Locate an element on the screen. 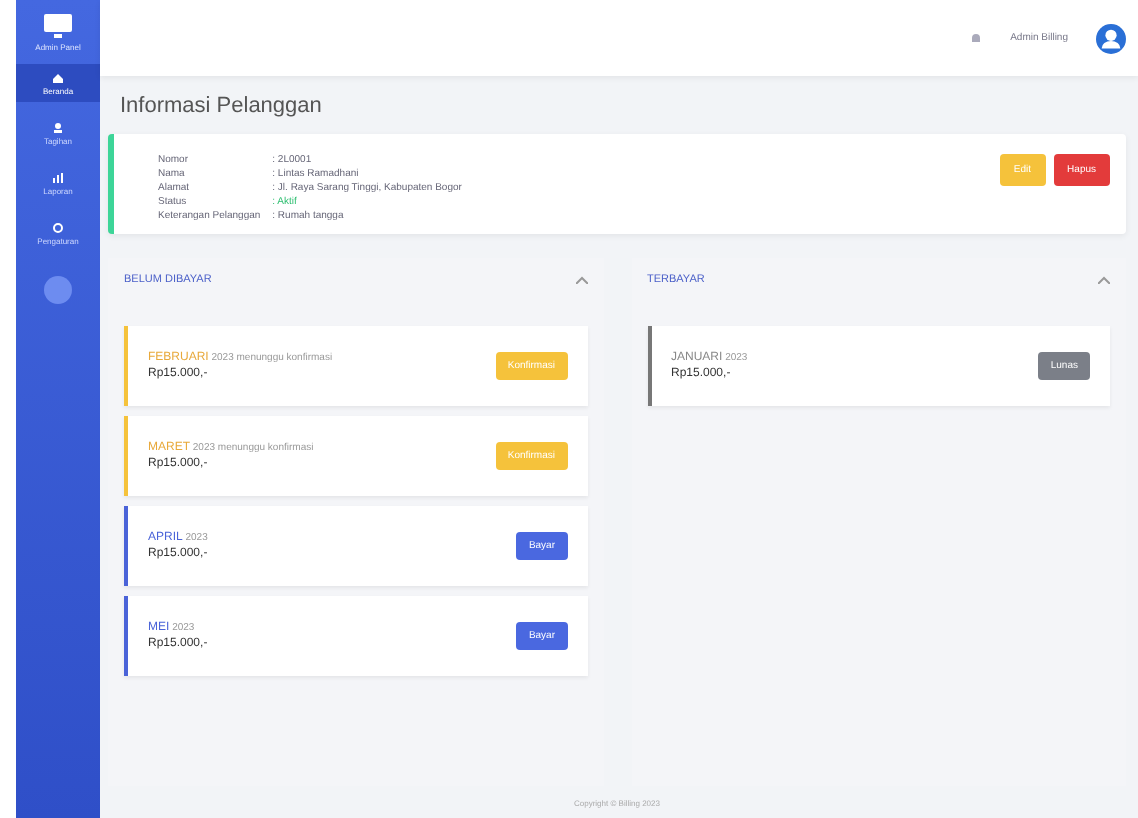  user-icon is located at coordinates (58, 128).